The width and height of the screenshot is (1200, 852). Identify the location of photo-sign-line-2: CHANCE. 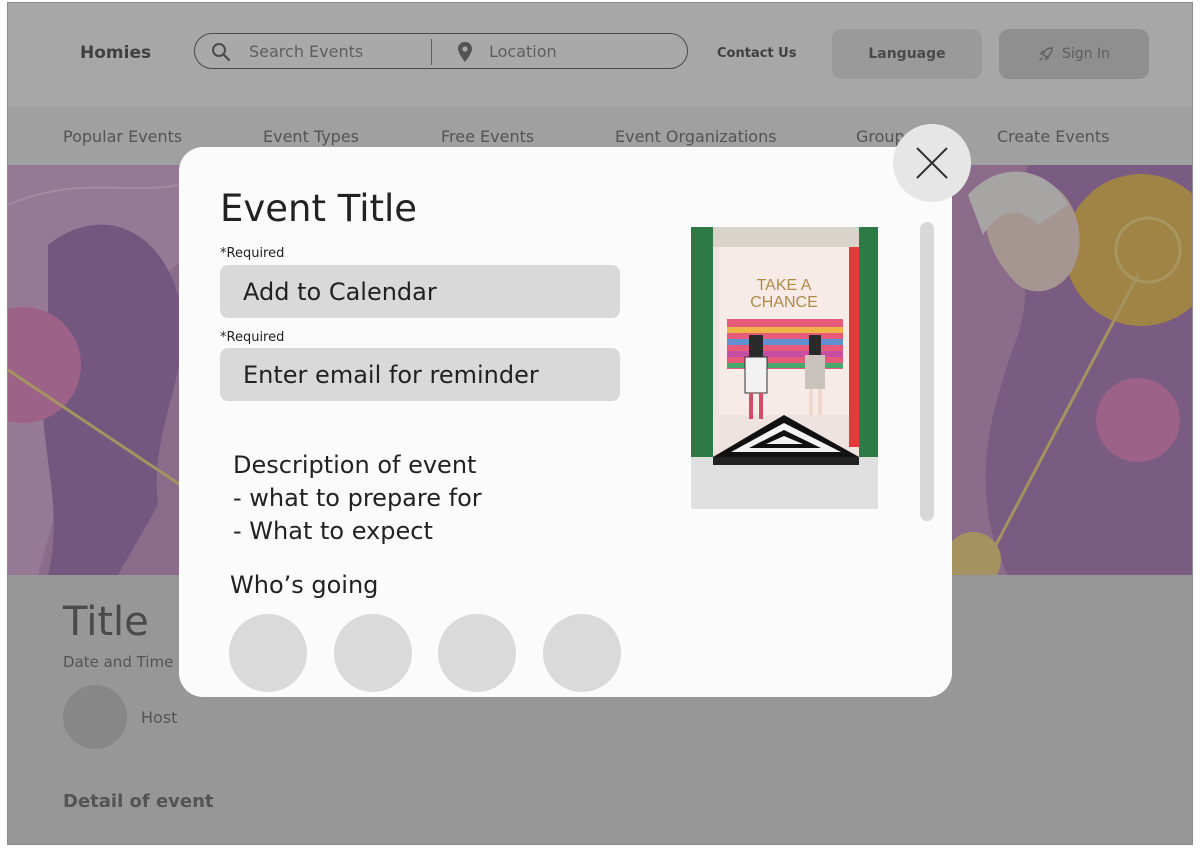
(784, 302).